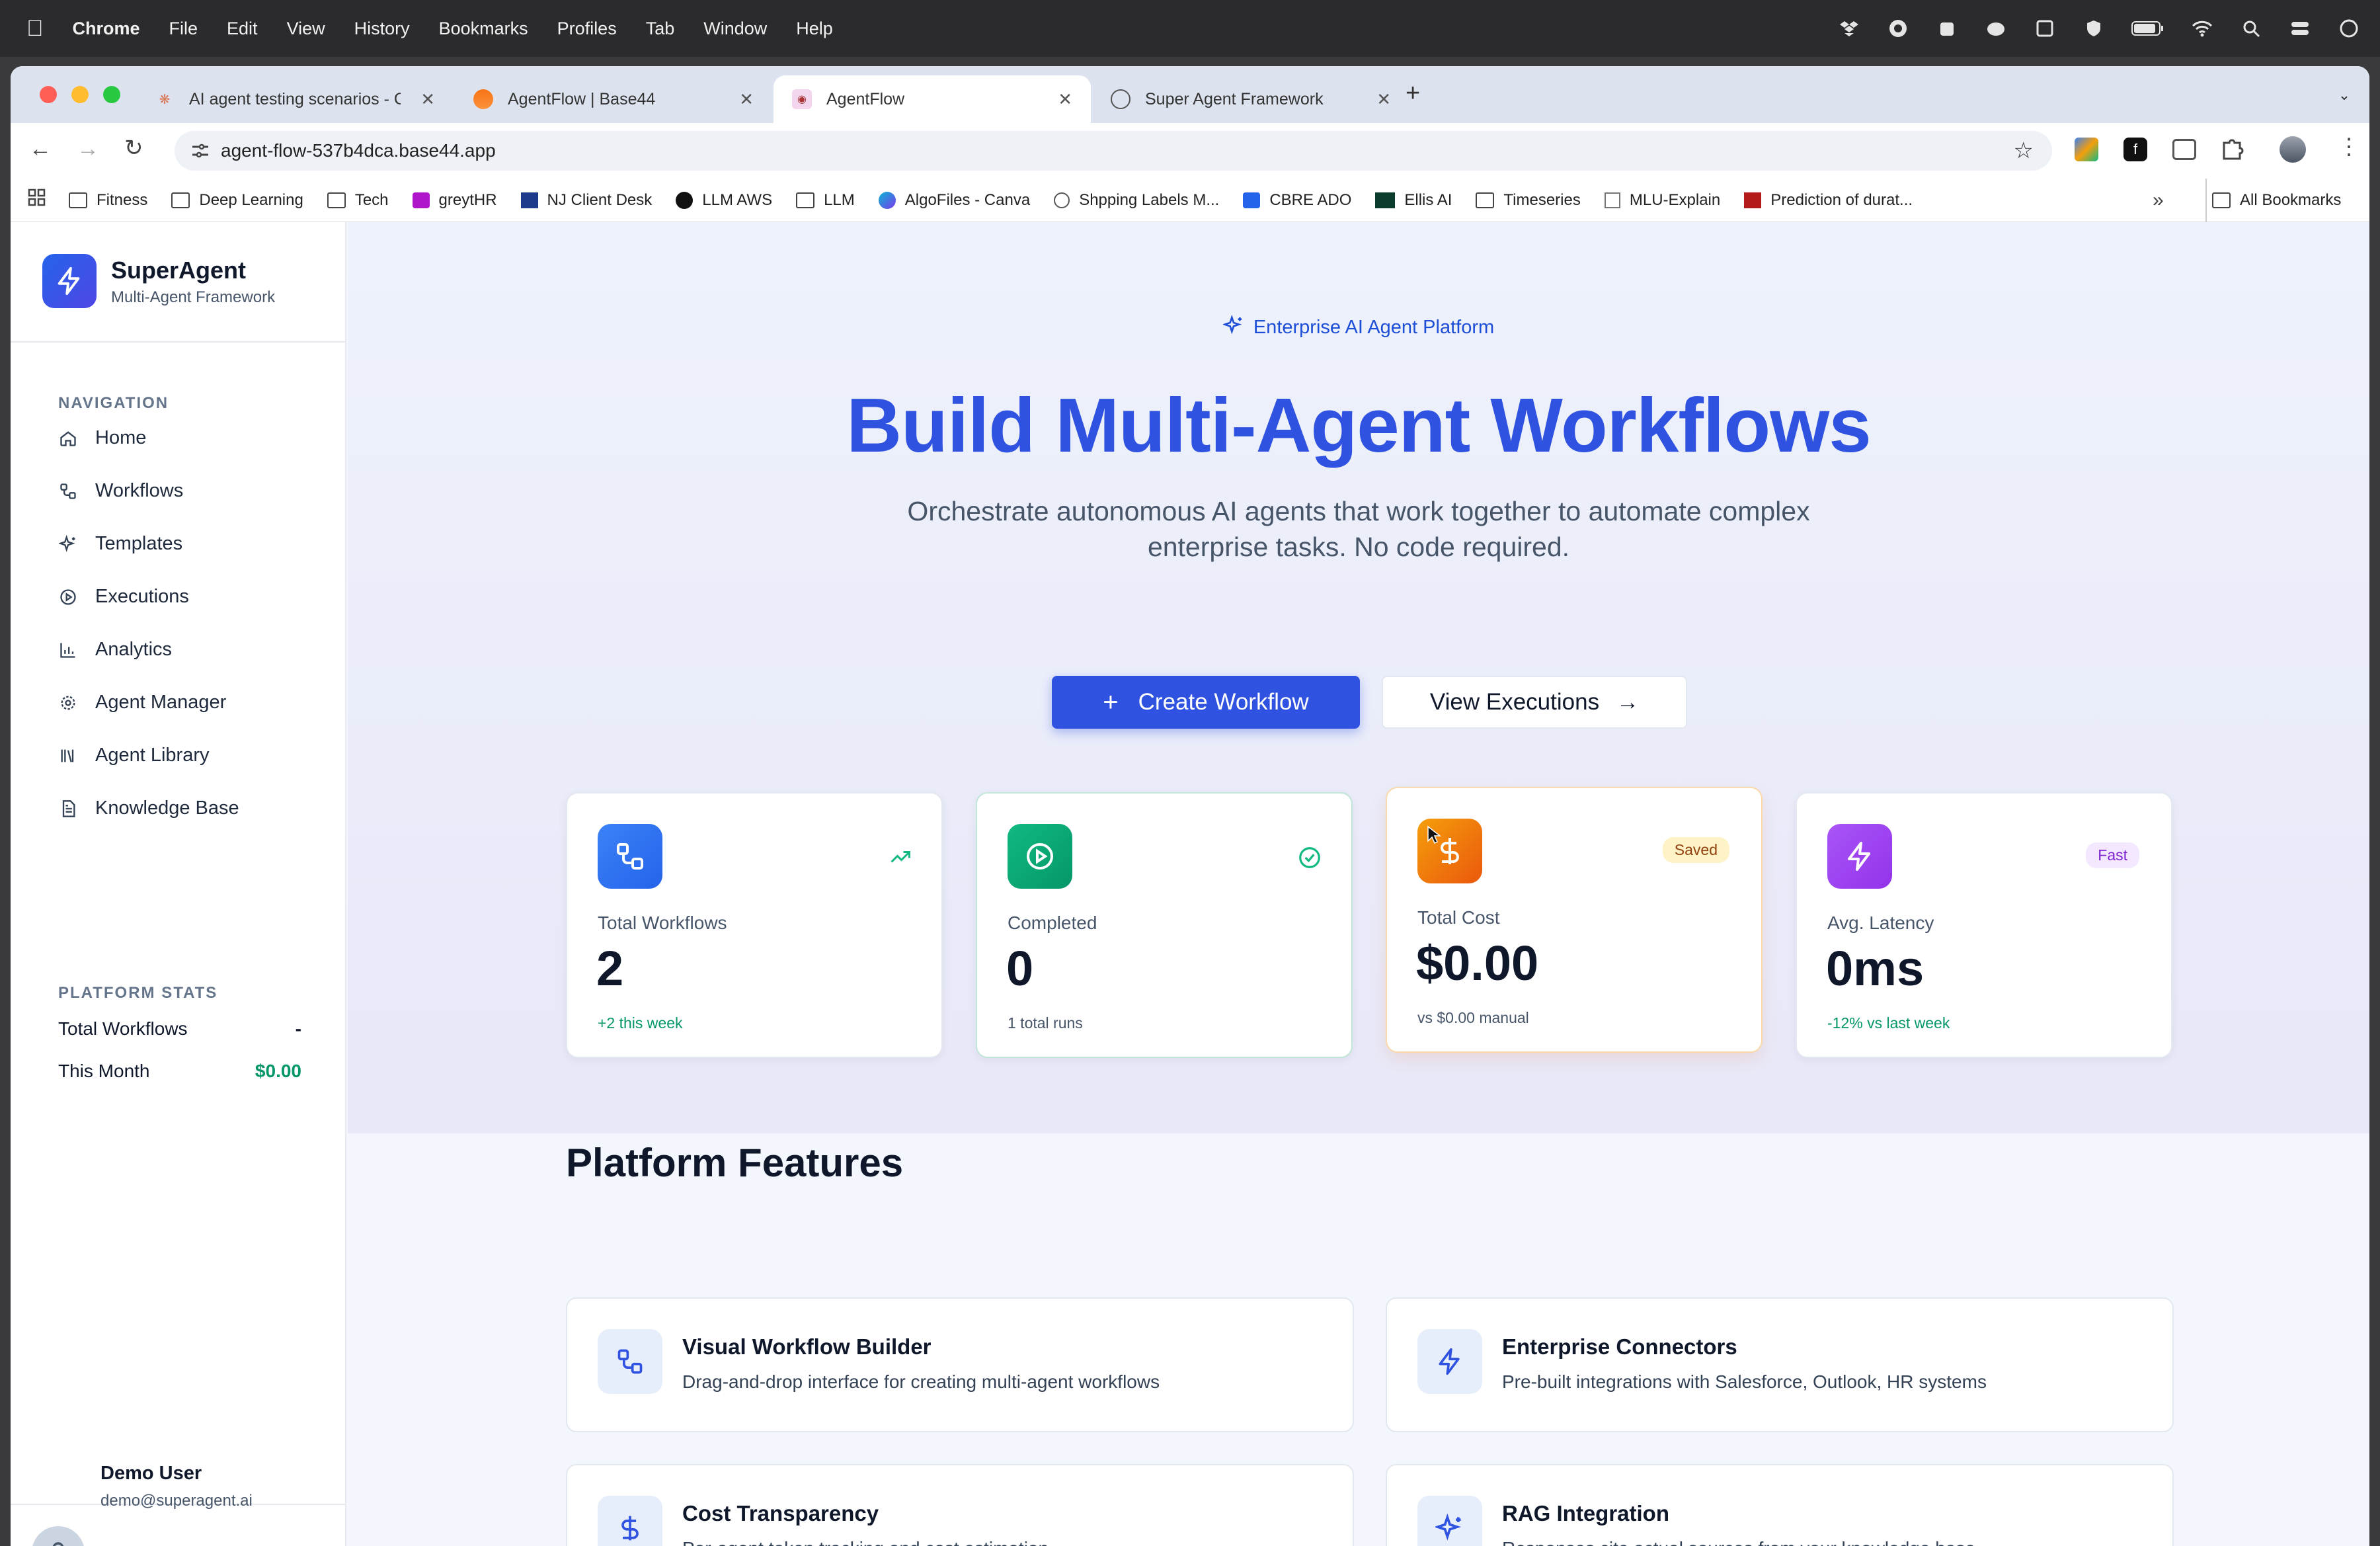 The width and height of the screenshot is (2380, 1546). I want to click on control-center-icon, so click(2300, 28).